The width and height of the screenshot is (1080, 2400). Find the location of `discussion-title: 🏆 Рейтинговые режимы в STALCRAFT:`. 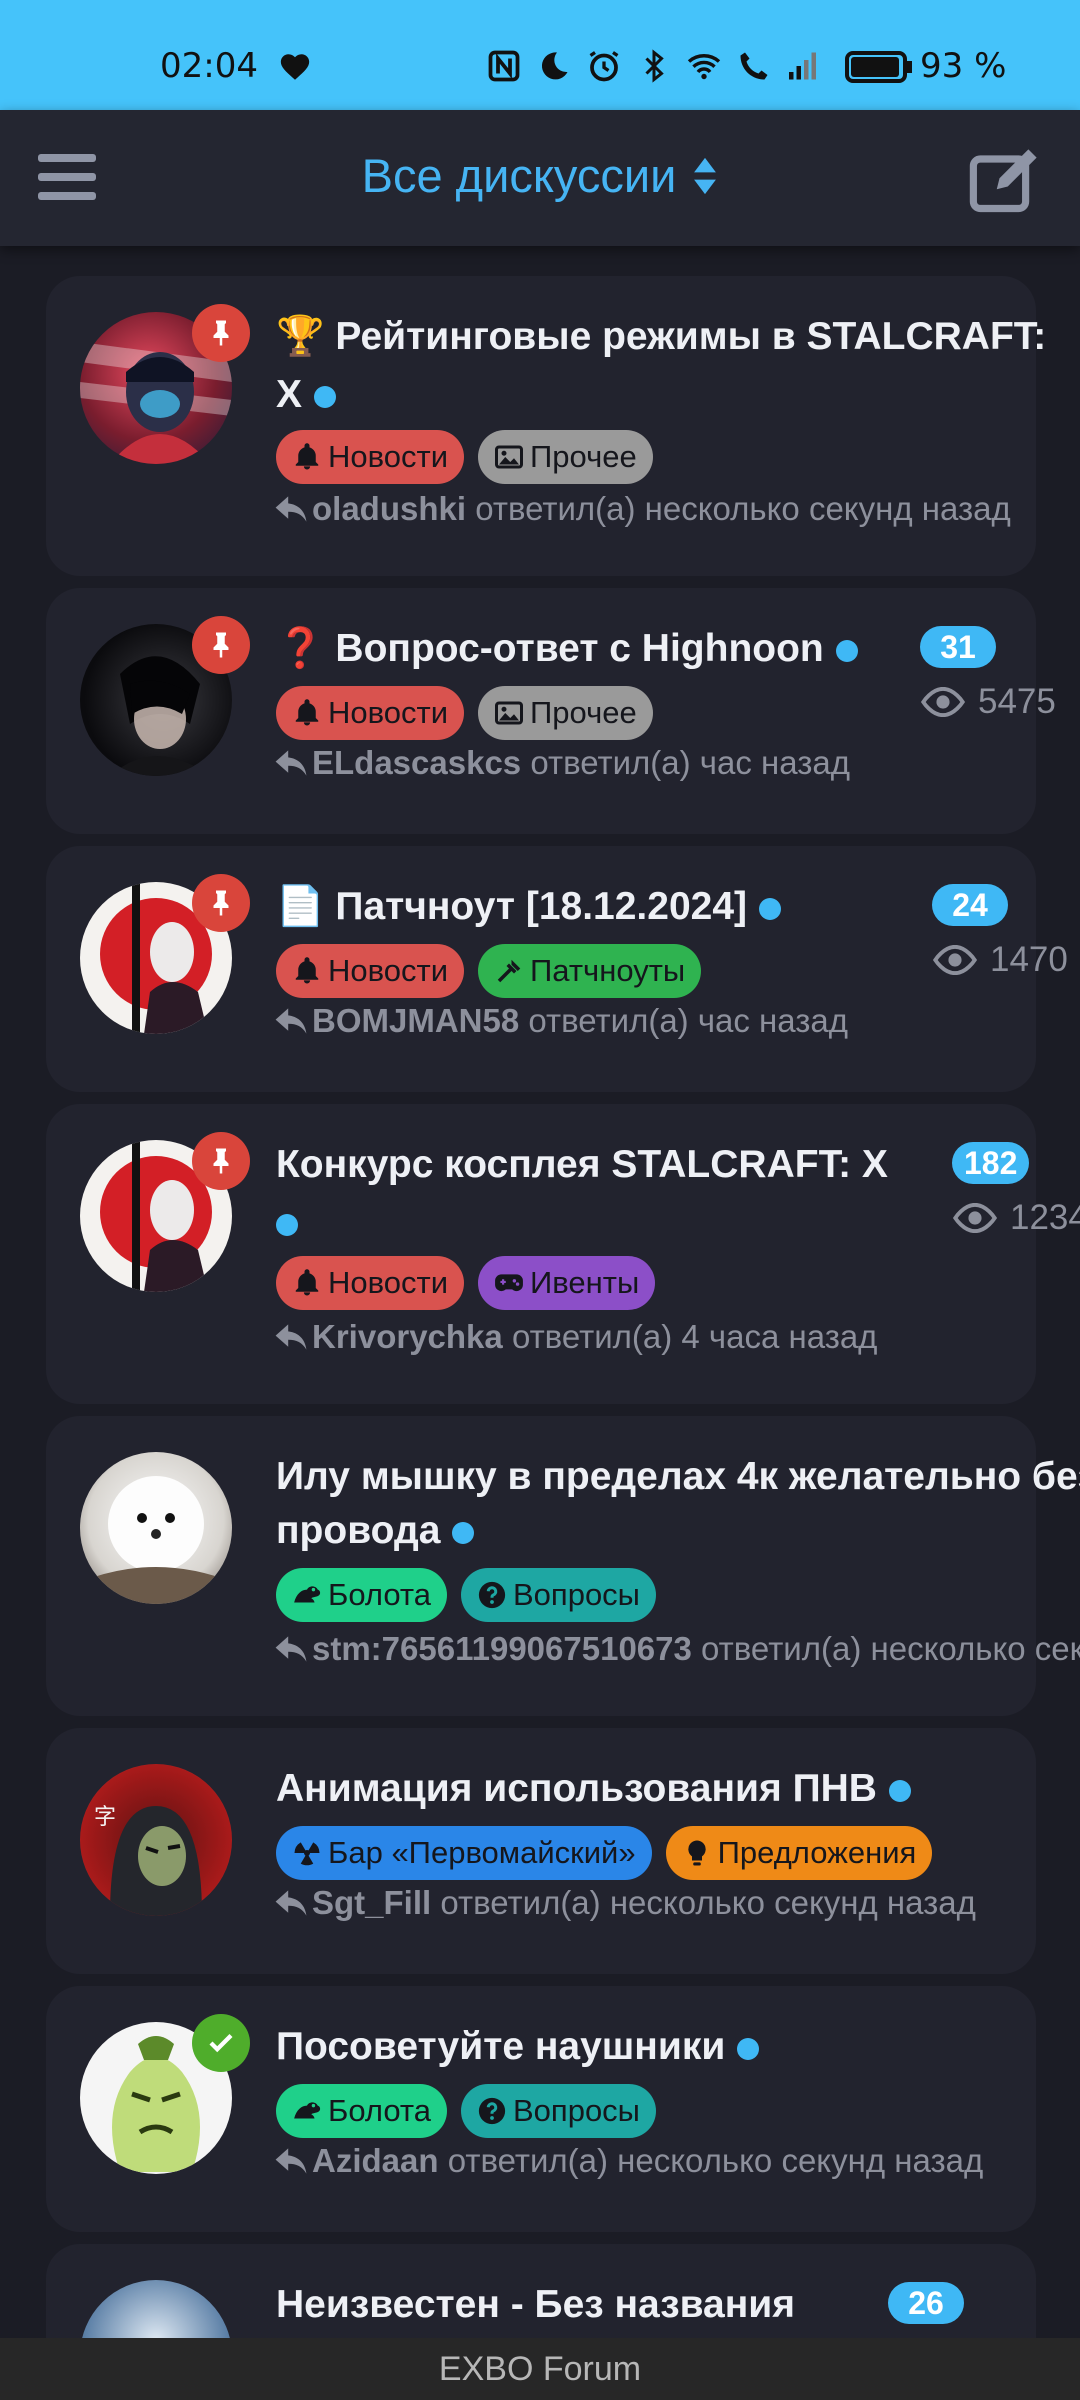

discussion-title: 🏆 Рейтинговые режимы в STALCRAFT: is located at coordinates (661, 337).